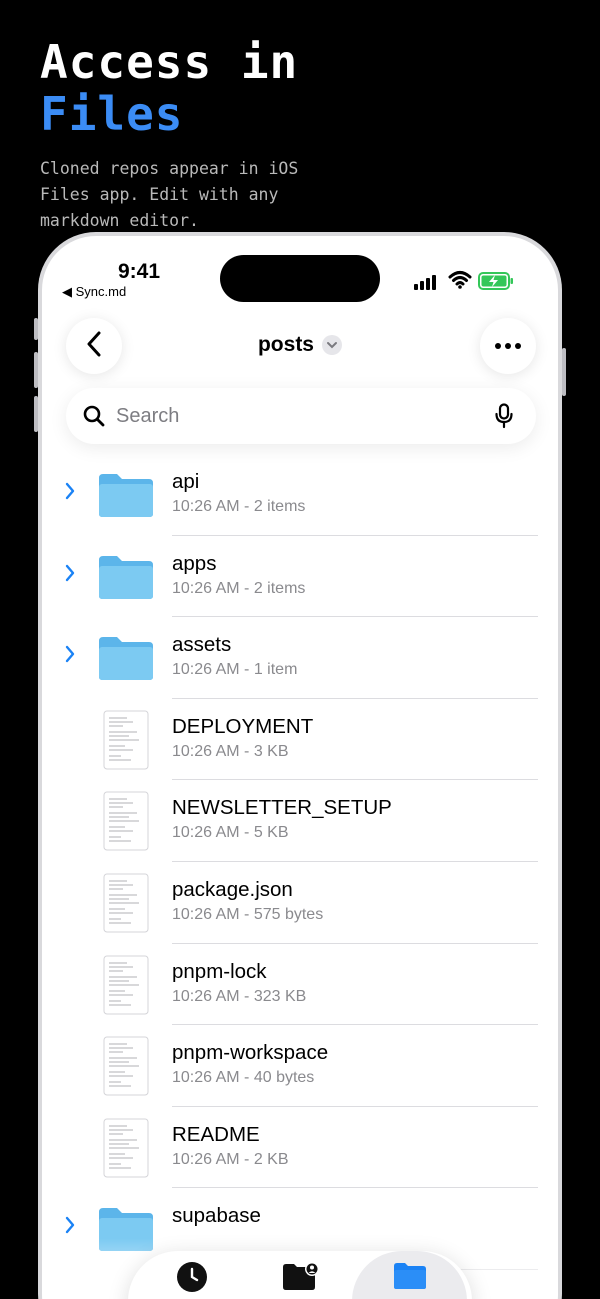 The image size is (600, 1299). What do you see at coordinates (332, 345) in the screenshot?
I see `chevron-down-icon` at bounding box center [332, 345].